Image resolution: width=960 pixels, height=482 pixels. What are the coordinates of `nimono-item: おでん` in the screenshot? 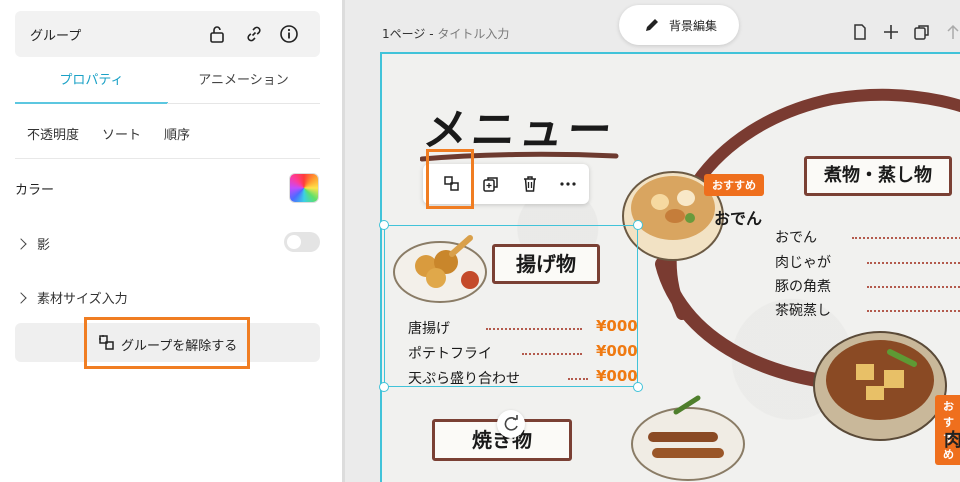 It's located at (796, 238).